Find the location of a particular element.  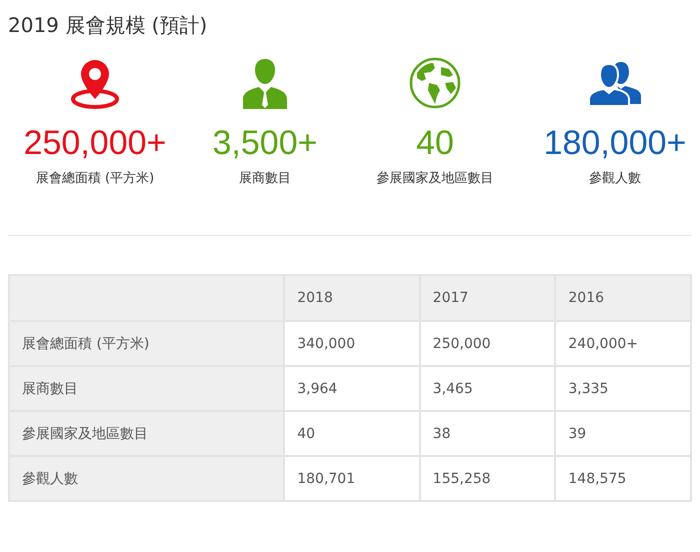

row-header: 展會總面積 (平方米) is located at coordinates (146, 343).